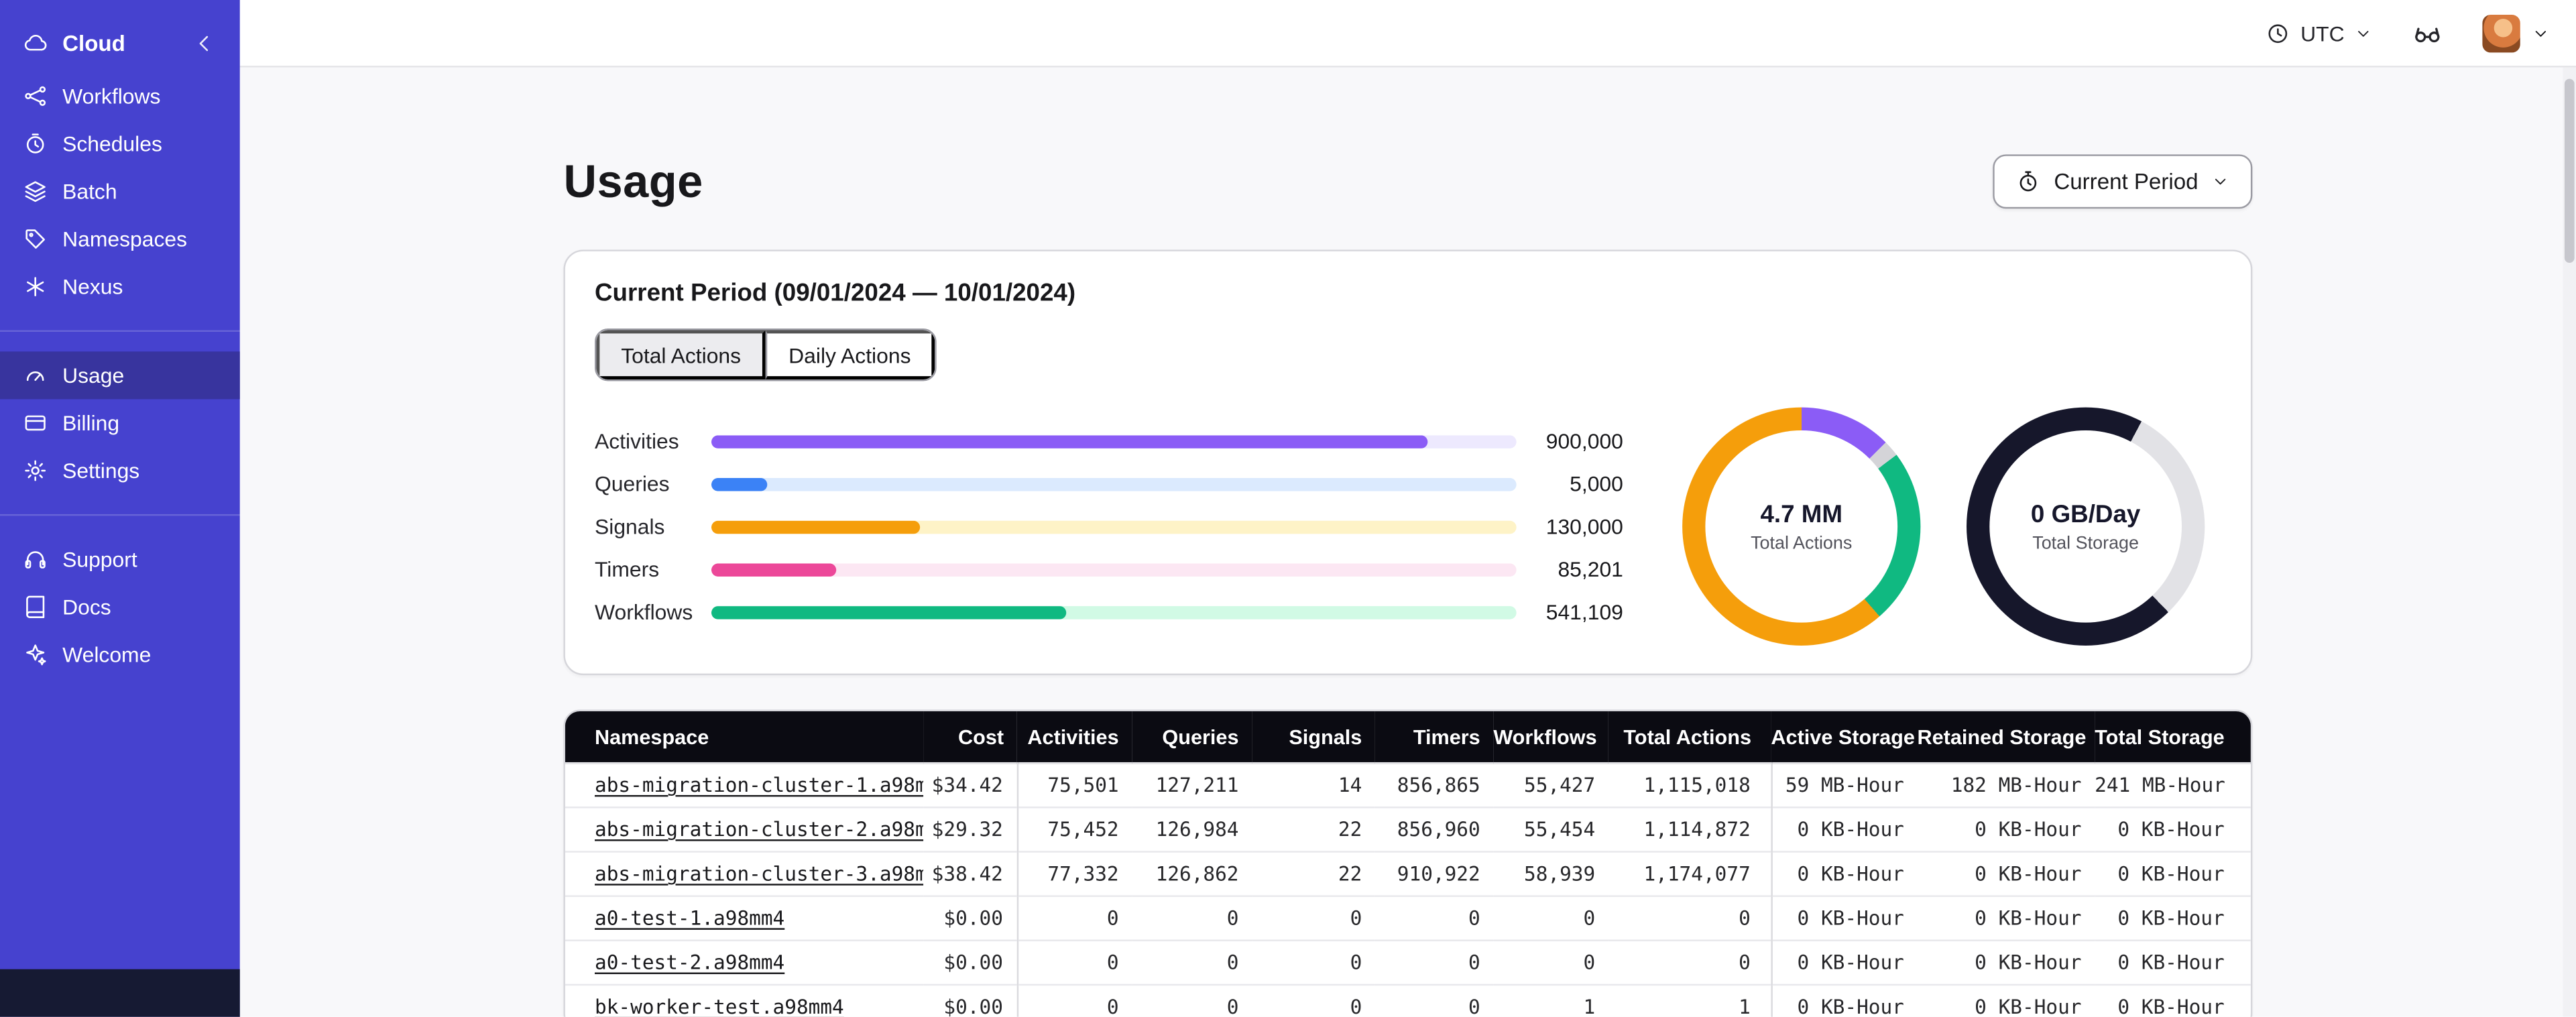 Image resolution: width=2576 pixels, height=1017 pixels. I want to click on sidebar-item-namespaces: Namespaces, so click(120, 239).